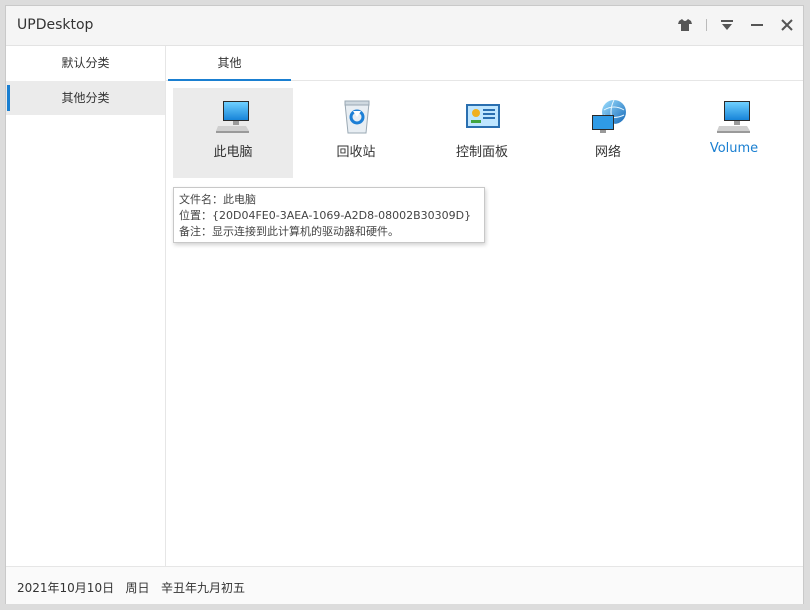  Describe the element at coordinates (233, 152) in the screenshot. I see `desktop-item-label: 此电脑` at that location.